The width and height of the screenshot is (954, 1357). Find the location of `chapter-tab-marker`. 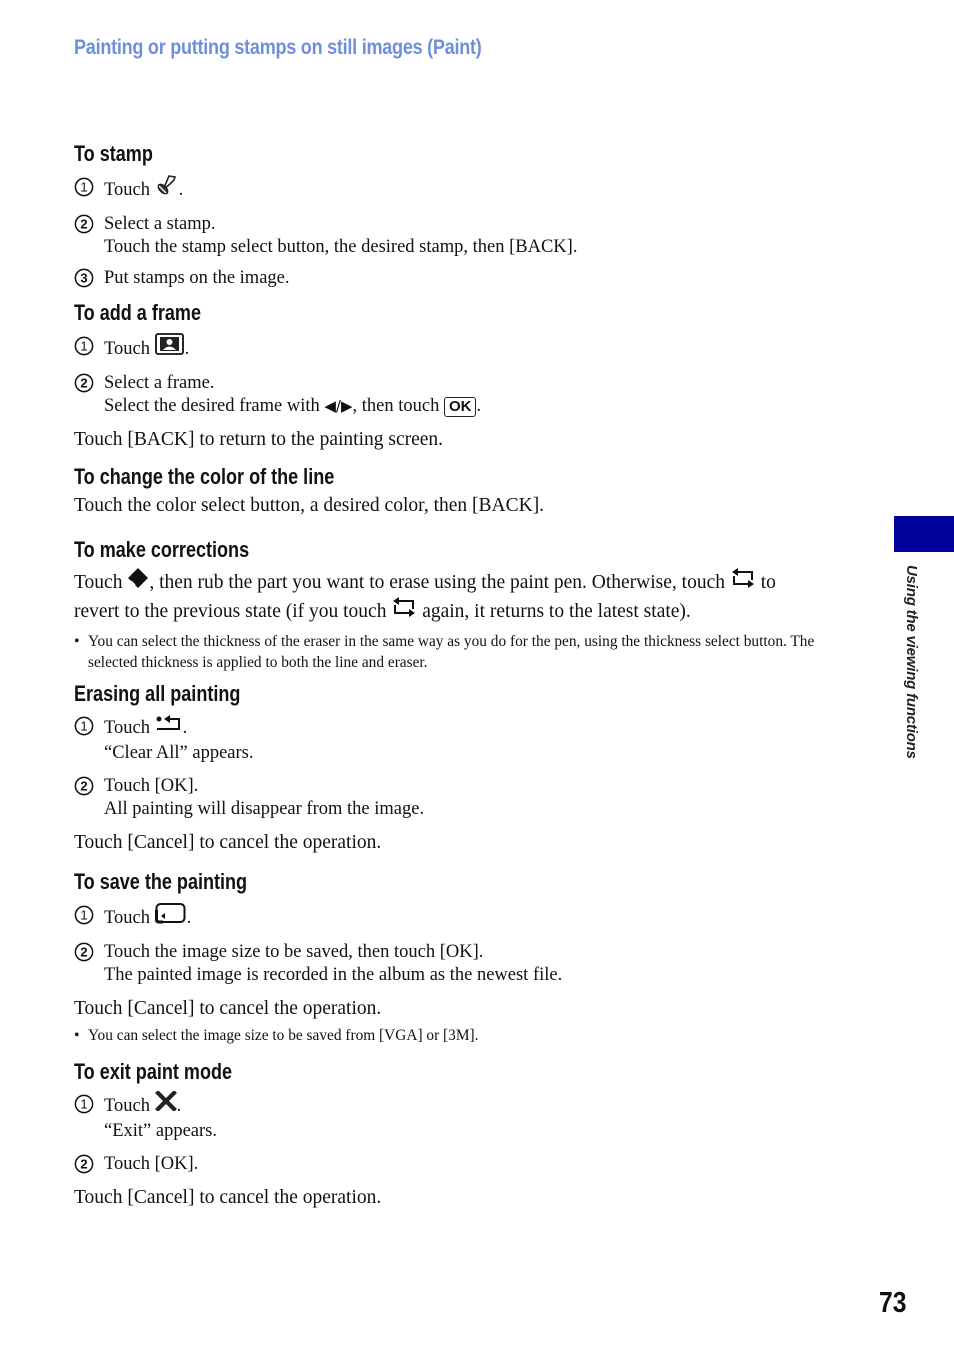

chapter-tab-marker is located at coordinates (924, 534).